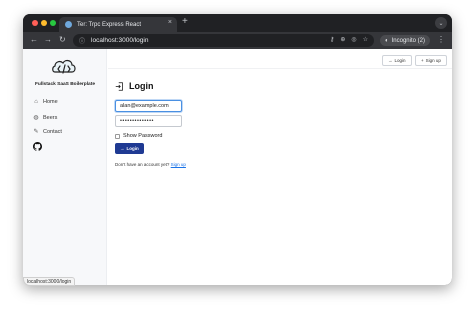 This screenshot has width=474, height=316. I want to click on signup-prompt: Don't have an account yet? Sign up, so click(150, 164).